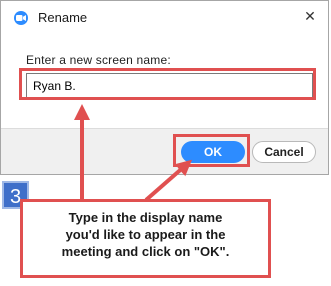 Image resolution: width=331 pixels, height=286 pixels. Describe the element at coordinates (145, 217) in the screenshot. I see `callout-line-1: Type in the display name` at that location.